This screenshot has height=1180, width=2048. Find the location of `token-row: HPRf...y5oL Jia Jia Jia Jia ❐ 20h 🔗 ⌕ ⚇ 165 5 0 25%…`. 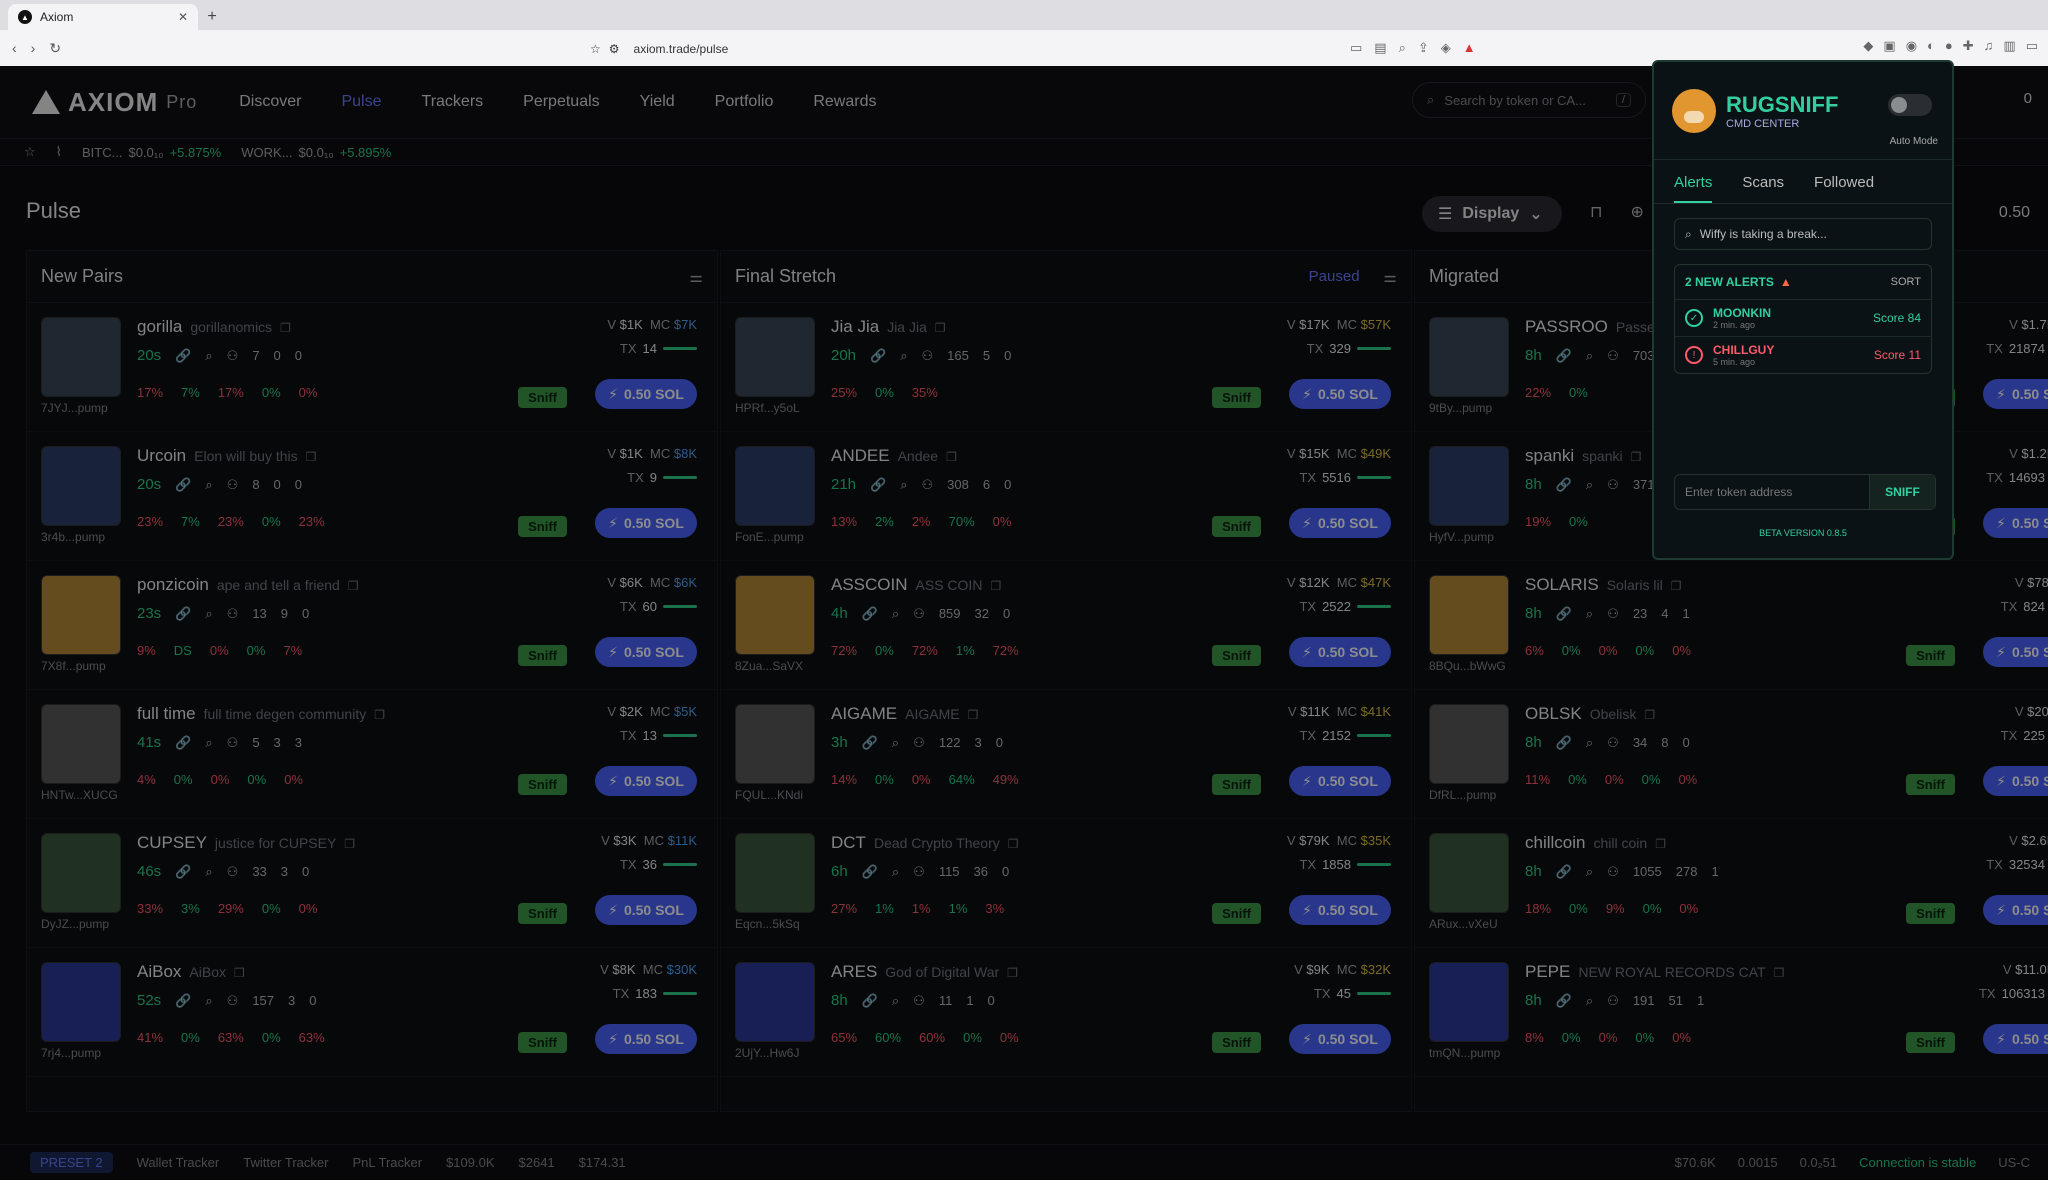

token-row: HPRf...y5oL Jia Jia Jia Jia ❐ 20h 🔗 ⌕ ⚇ 165 5 0 25%… is located at coordinates (1066, 367).